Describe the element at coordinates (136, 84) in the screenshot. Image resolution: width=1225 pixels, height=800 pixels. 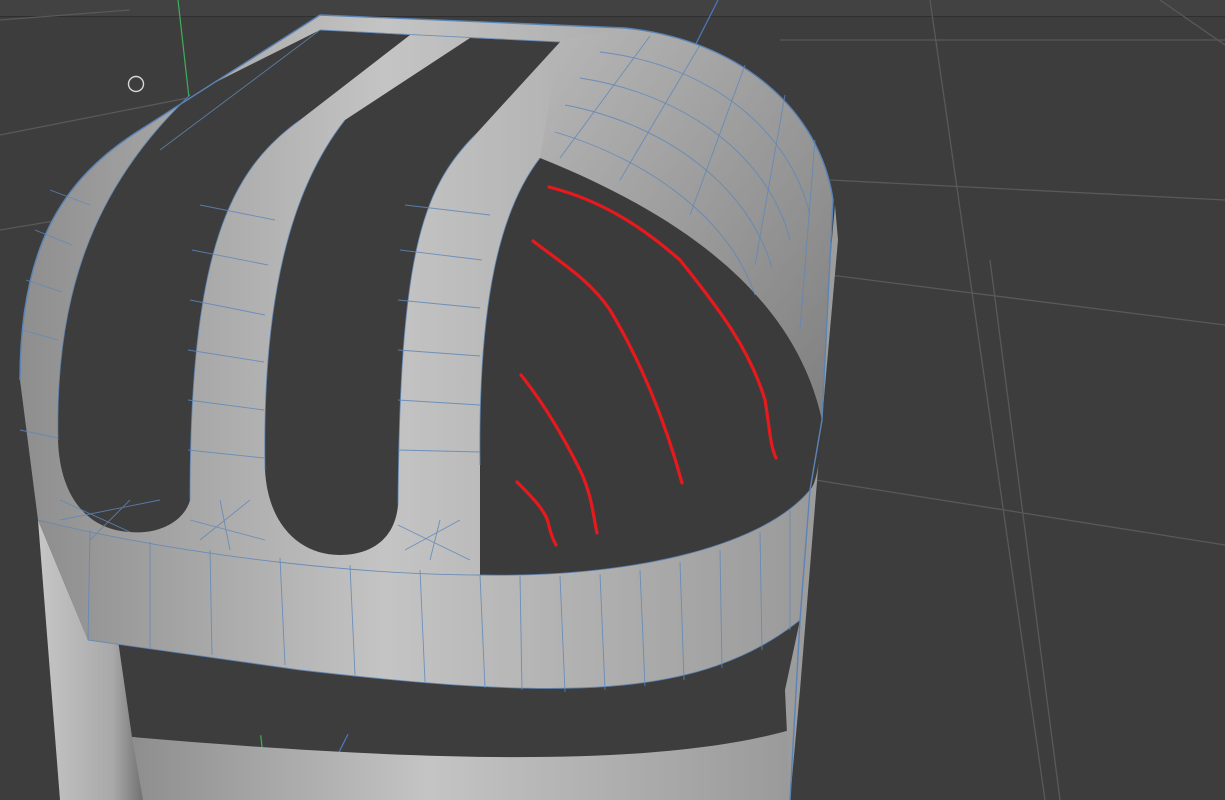
I see `circle-brush-cursor-icon` at that location.